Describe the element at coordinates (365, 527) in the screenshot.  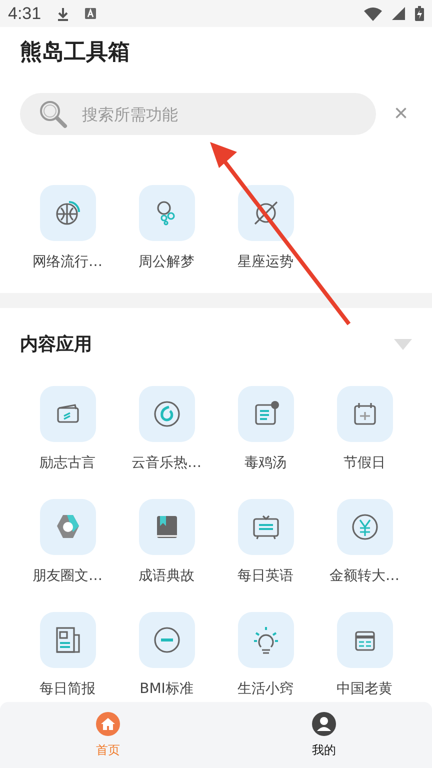
I see `coin-icon` at that location.